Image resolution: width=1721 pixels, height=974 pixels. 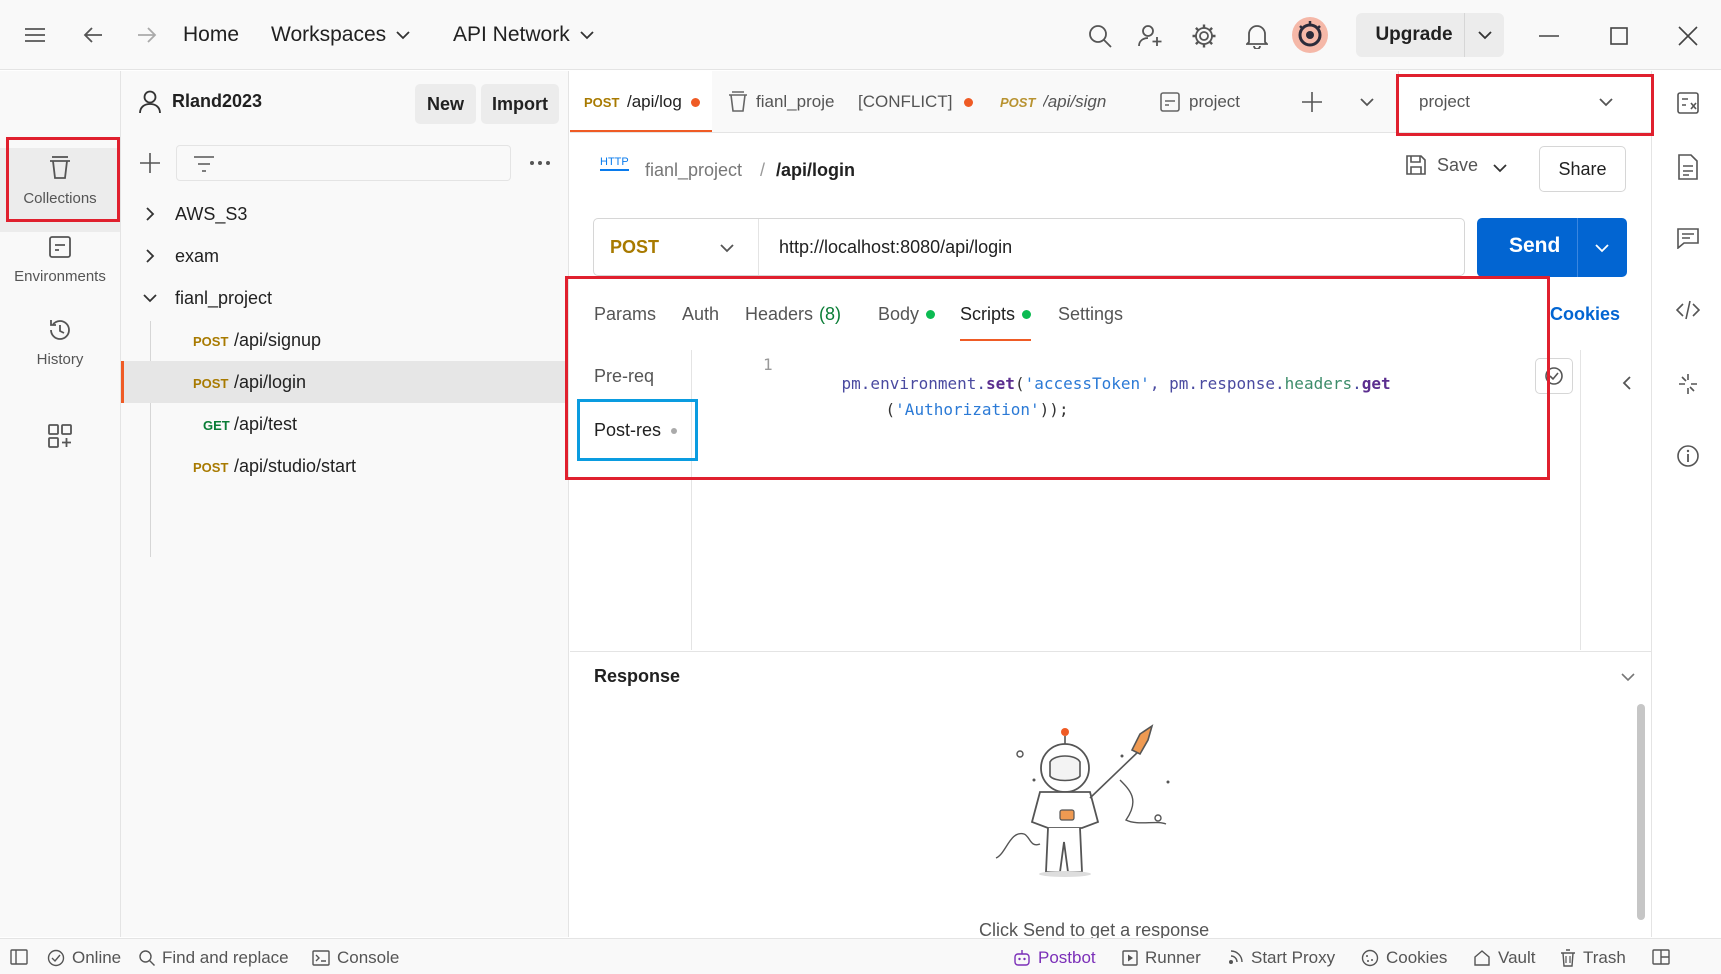 What do you see at coordinates (1203, 101) in the screenshot?
I see `tab-project-environment: project` at bounding box center [1203, 101].